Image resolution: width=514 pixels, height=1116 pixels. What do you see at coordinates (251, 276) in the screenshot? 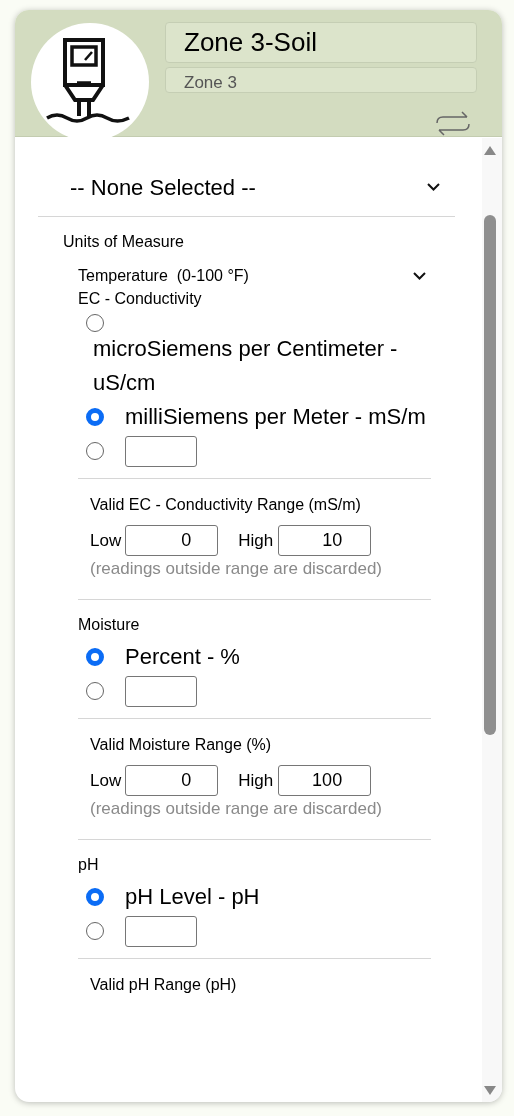
I see `temperature-dropdown: Temperature (0-100 °F)` at bounding box center [251, 276].